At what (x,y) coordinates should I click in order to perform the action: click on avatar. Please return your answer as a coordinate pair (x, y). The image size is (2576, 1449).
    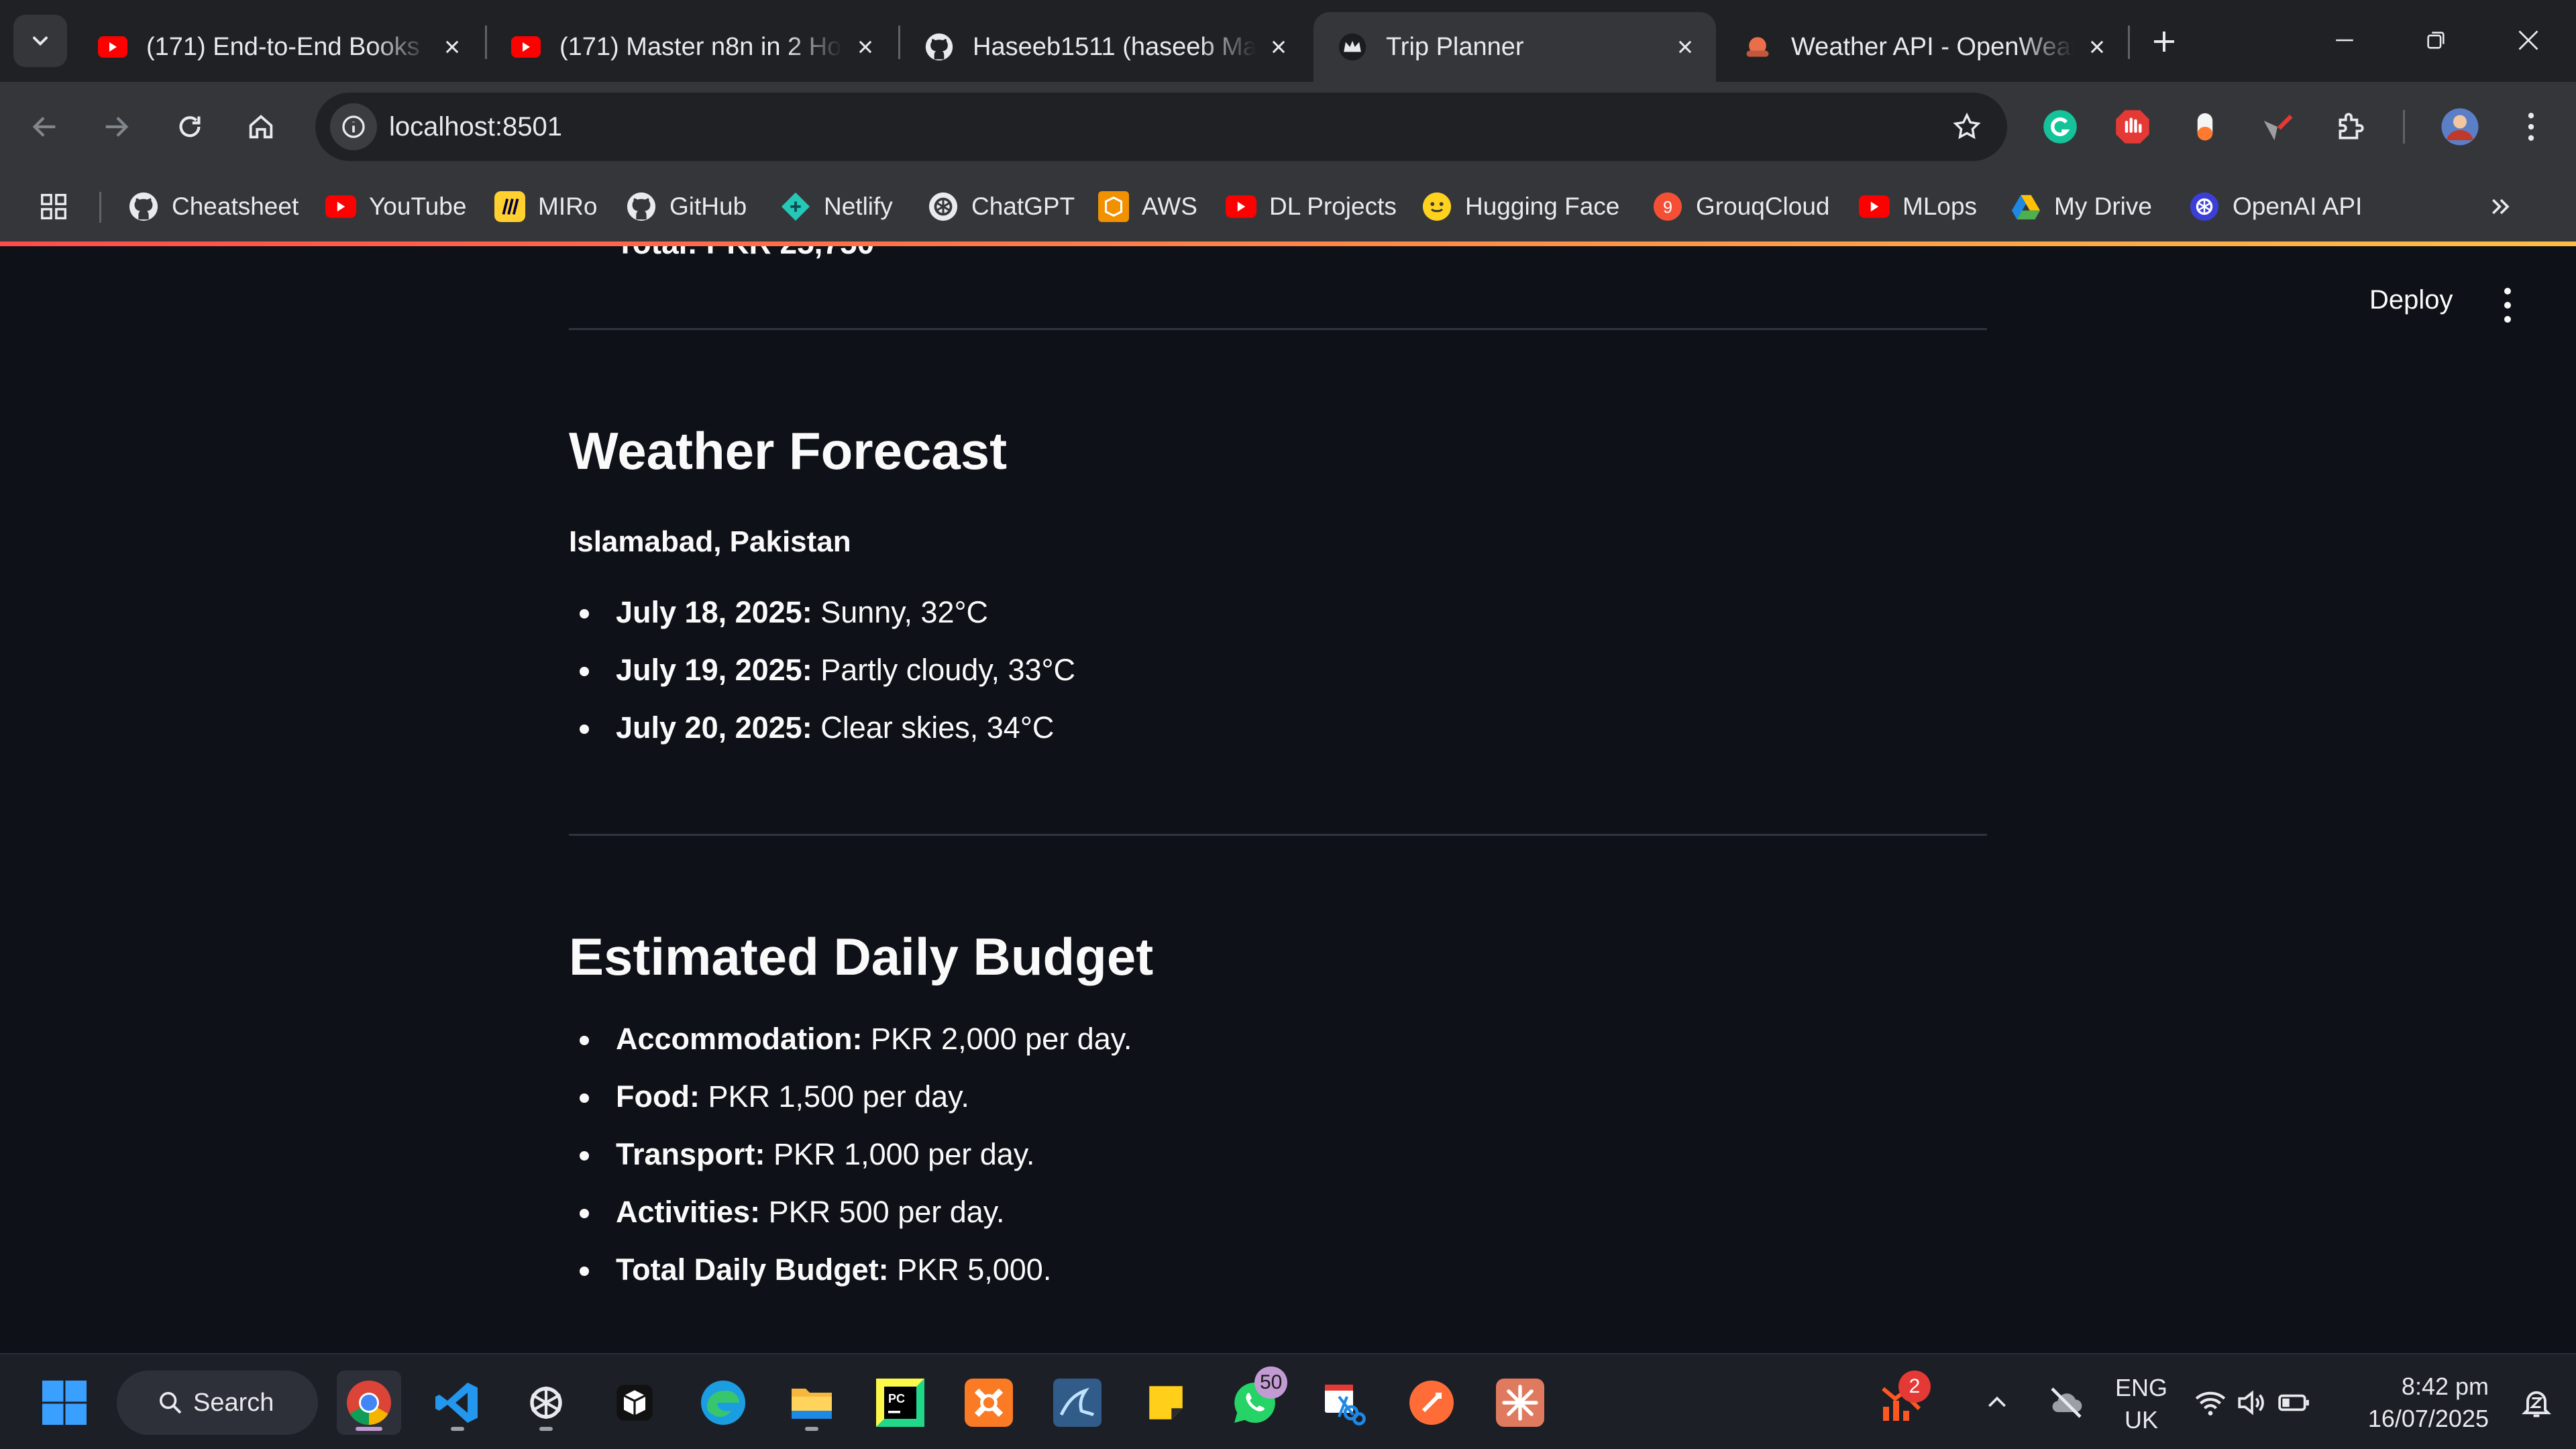
    Looking at the image, I should click on (2460, 127).